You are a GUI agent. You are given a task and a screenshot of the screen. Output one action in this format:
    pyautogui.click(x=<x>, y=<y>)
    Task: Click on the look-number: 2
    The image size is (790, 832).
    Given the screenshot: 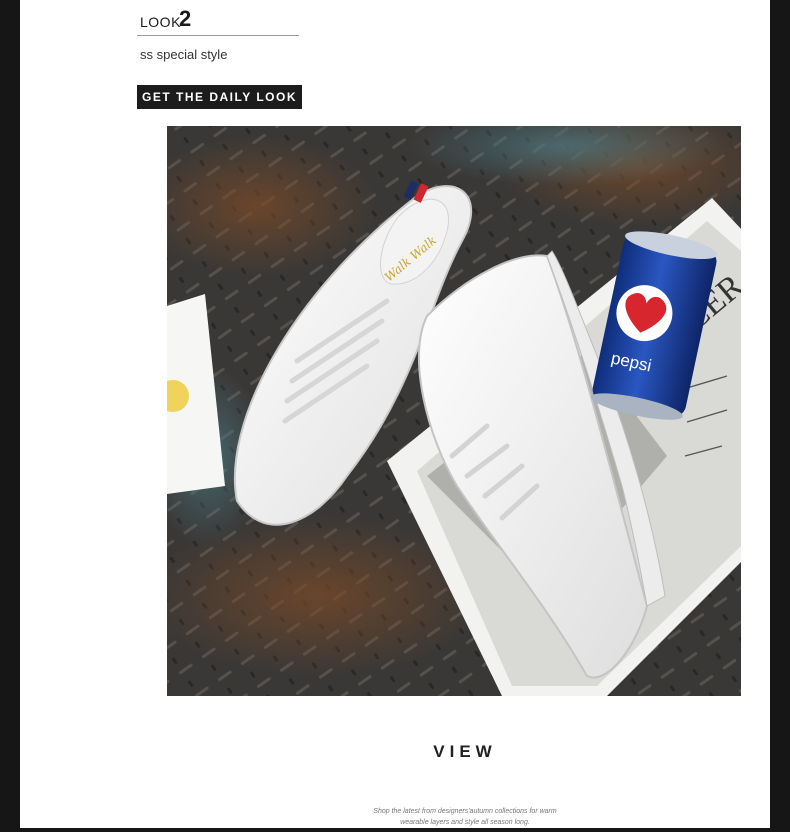 What is the action you would take?
    pyautogui.click(x=185, y=18)
    